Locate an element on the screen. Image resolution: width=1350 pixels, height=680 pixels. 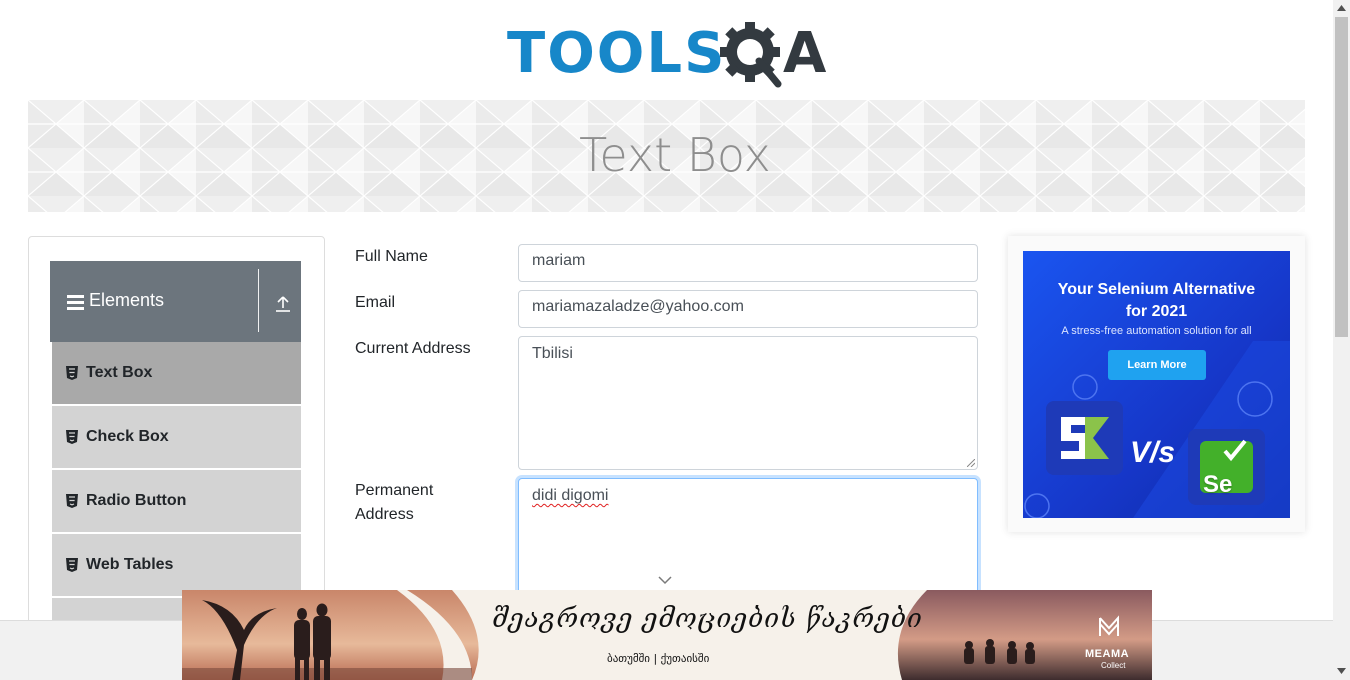
gear-magnifier-icon is located at coordinates (751, 55).